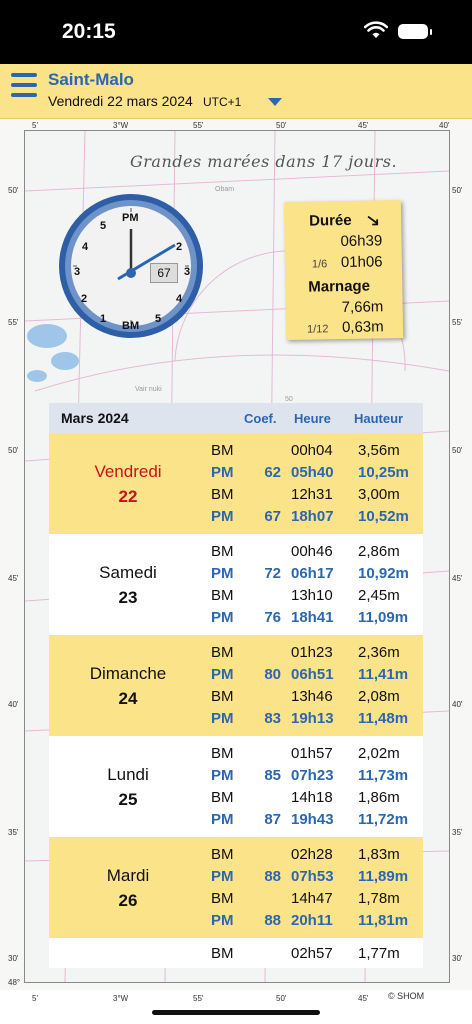  Describe the element at coordinates (312, 819) in the screenshot. I see `tide-time: 19h43` at that location.